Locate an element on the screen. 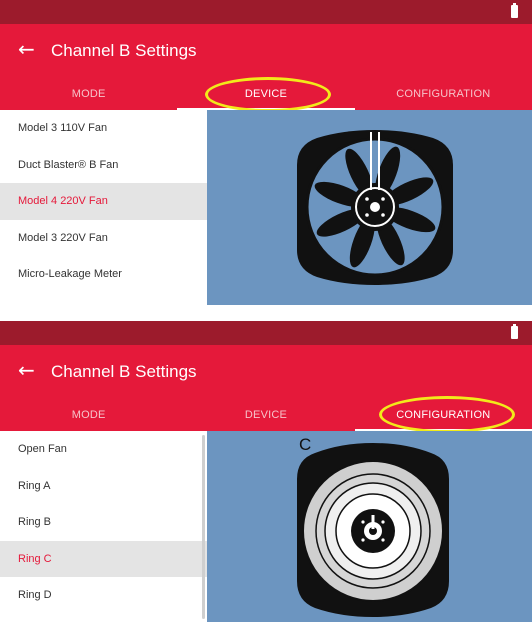 The height and width of the screenshot is (622, 532). ring-c-fan-icon is located at coordinates (373, 530).